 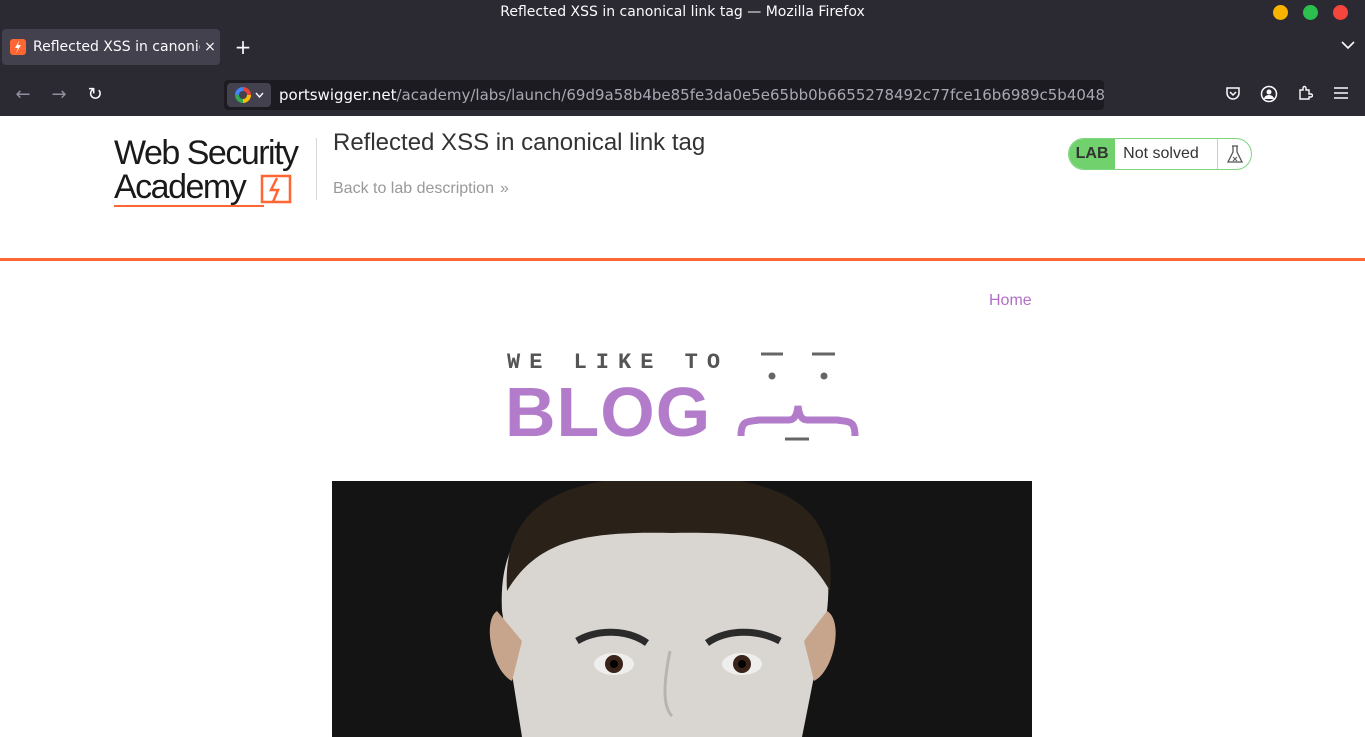 I want to click on flask-icon, so click(x=1234, y=154).